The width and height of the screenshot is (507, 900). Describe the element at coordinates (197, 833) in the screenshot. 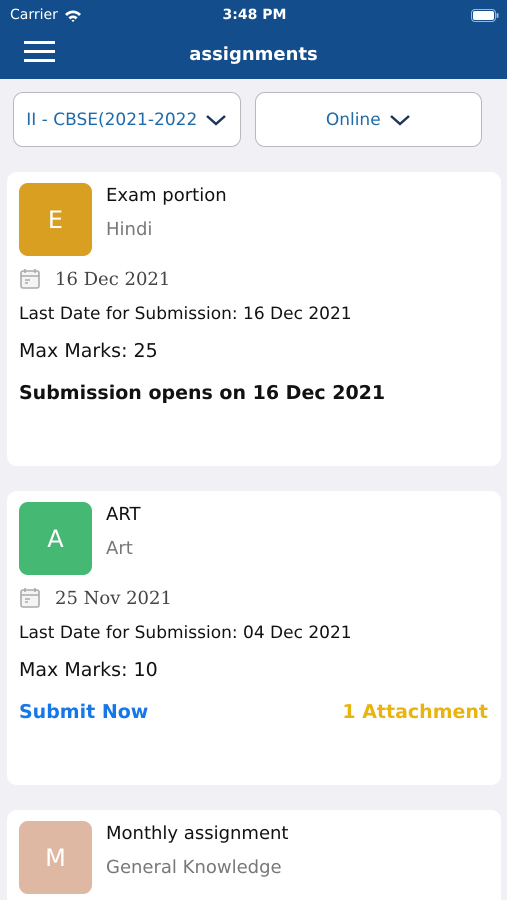

I see `assignment-title: Monthly assignment` at that location.